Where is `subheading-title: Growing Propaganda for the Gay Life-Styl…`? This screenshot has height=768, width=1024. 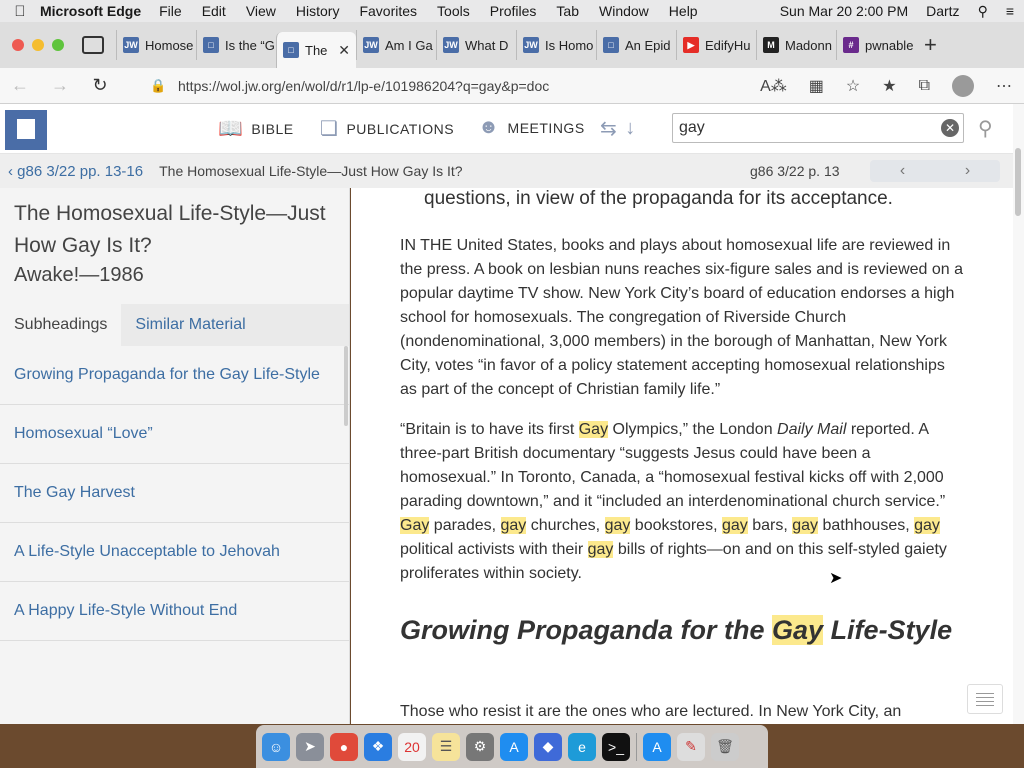 subheading-title: Growing Propaganda for the Gay Life-Styl… is located at coordinates (680, 630).